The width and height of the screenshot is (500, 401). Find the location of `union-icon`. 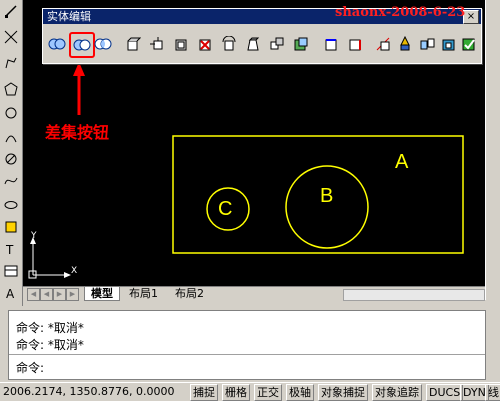

union-icon is located at coordinates (57, 44).